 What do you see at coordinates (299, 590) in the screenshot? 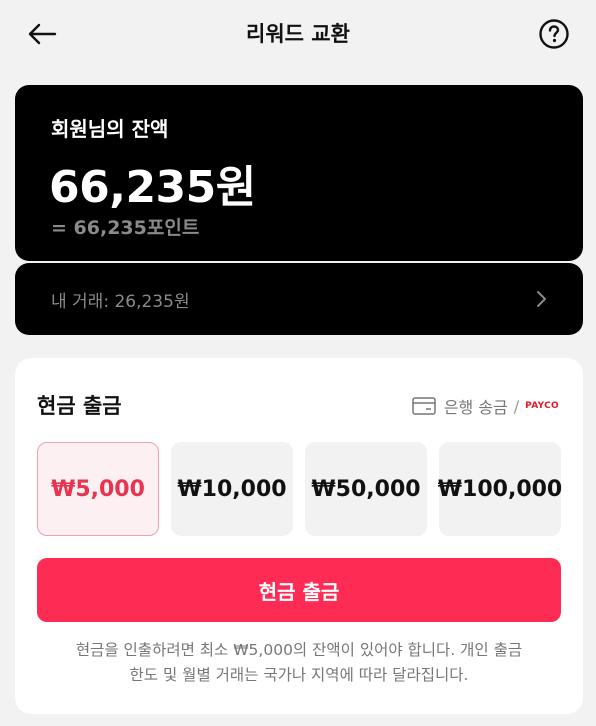
I see `withdraw-button: 현금 출금` at bounding box center [299, 590].